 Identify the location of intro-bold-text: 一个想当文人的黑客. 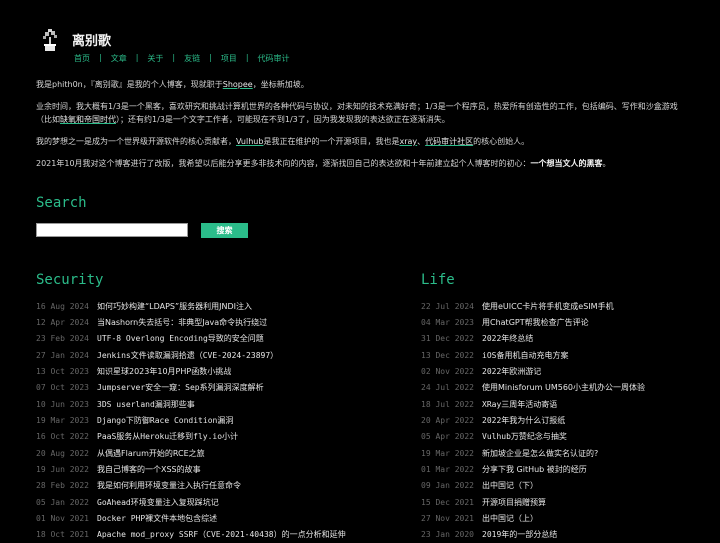
(566, 163).